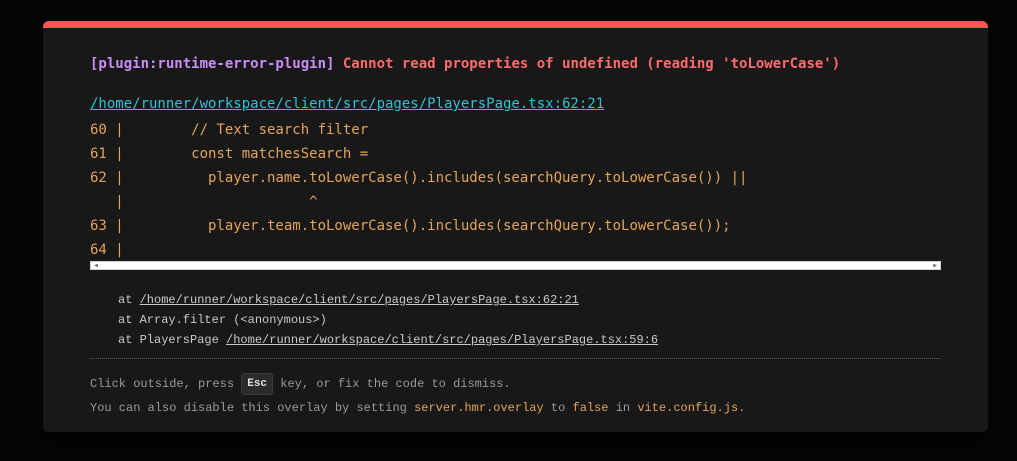  Describe the element at coordinates (107, 250) in the screenshot. I see `code-line: 64 |` at that location.